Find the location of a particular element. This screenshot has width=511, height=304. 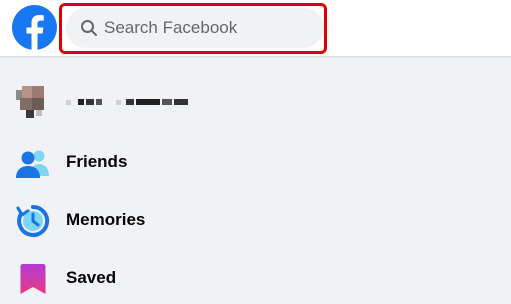

friends-icon is located at coordinates (32, 164).